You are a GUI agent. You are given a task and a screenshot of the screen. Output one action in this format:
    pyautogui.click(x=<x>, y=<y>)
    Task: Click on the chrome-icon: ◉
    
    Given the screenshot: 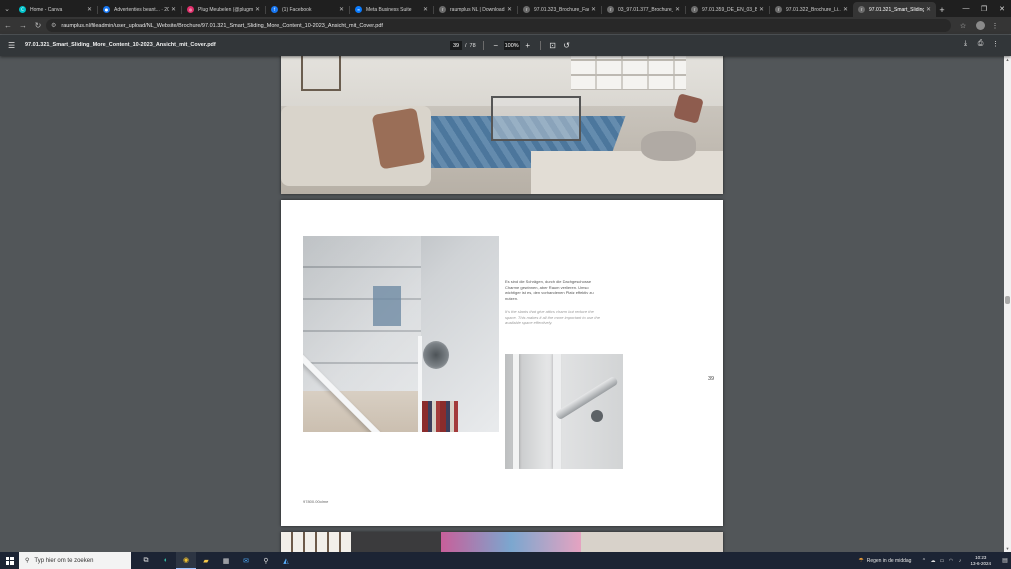 What is the action you would take?
    pyautogui.click(x=186, y=560)
    